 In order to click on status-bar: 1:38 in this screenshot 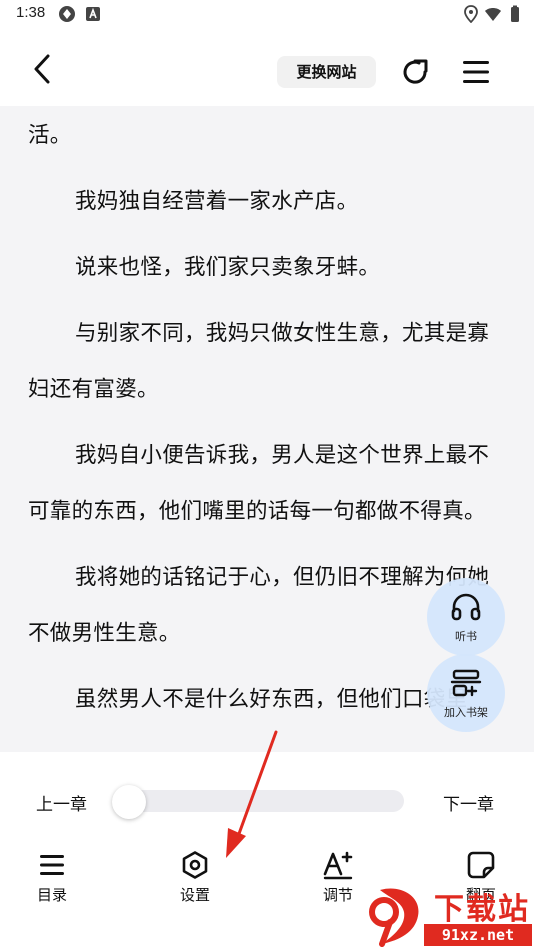, I will do `click(267, 15)`.